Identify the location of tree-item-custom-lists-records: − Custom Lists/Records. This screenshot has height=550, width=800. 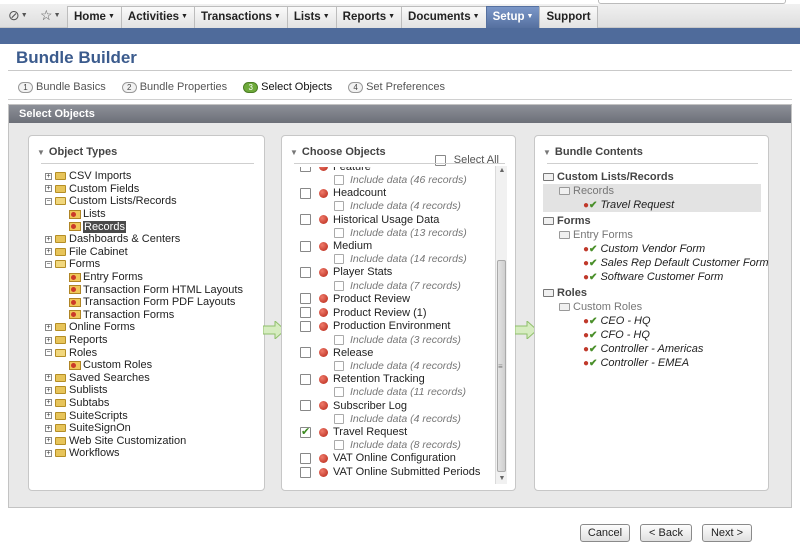
(154, 201).